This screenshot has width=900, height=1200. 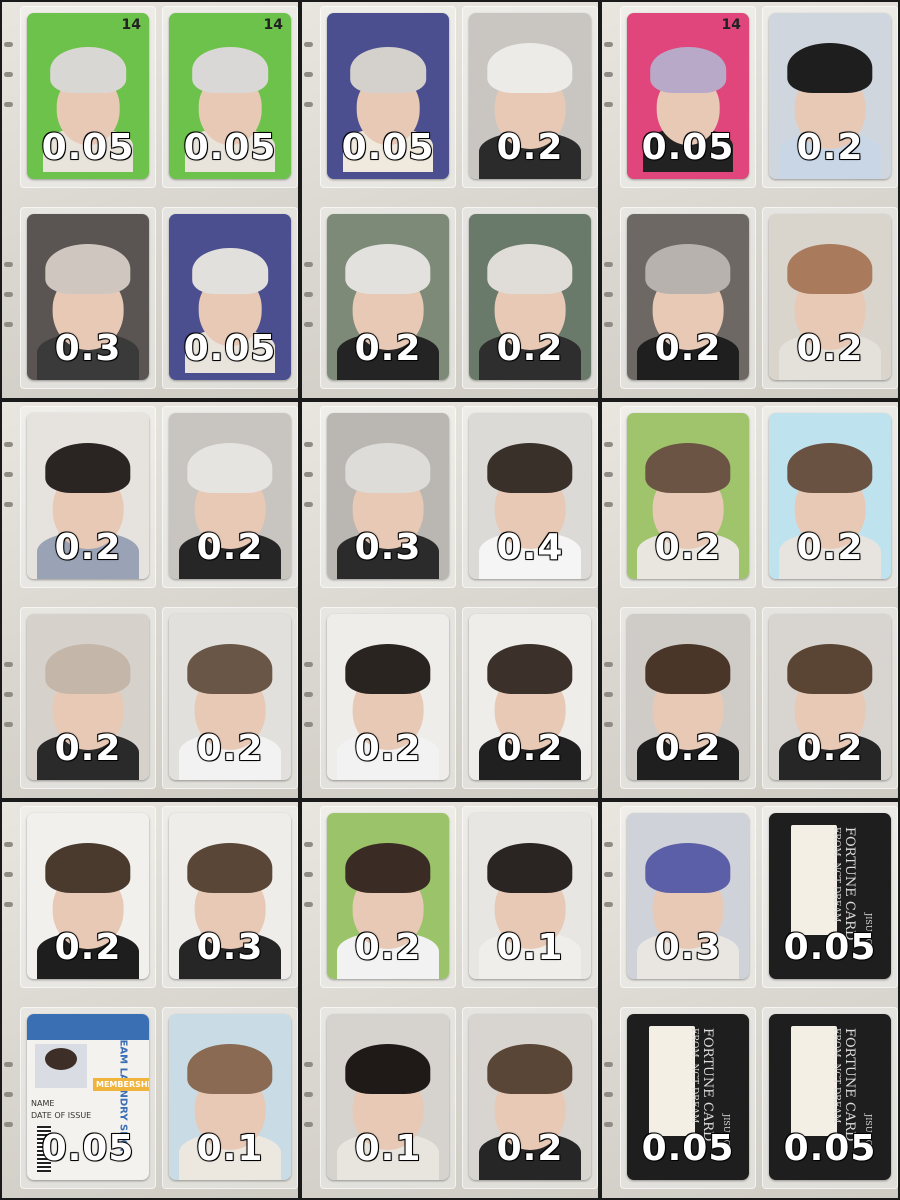 What do you see at coordinates (694, 1076) in the screenshot?
I see `fortune-subtitle: FROM. NCT DREAM` at bounding box center [694, 1076].